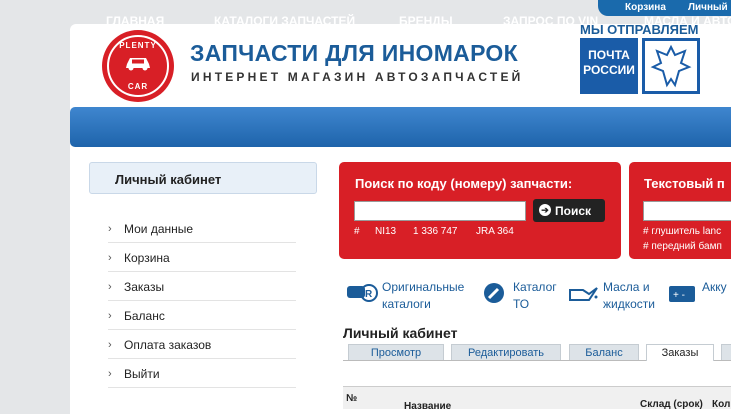  I want to click on category-batteries: Акку, so click(714, 287).